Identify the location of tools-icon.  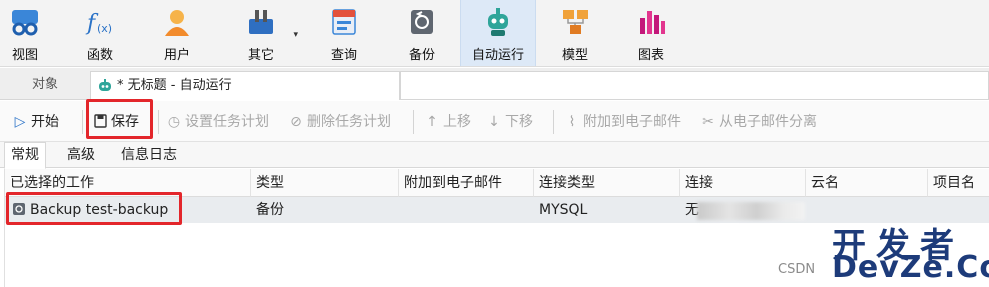
(261, 22).